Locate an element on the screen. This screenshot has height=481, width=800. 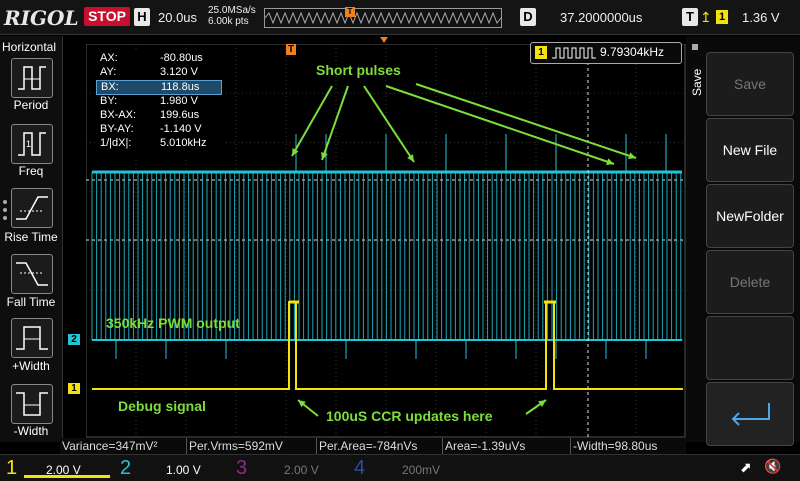
channel-bar: 1 2.00 V 2 1.00 V 3 2.00 V 4 200mV ⬈ 🔇 is located at coordinates (400, 467).